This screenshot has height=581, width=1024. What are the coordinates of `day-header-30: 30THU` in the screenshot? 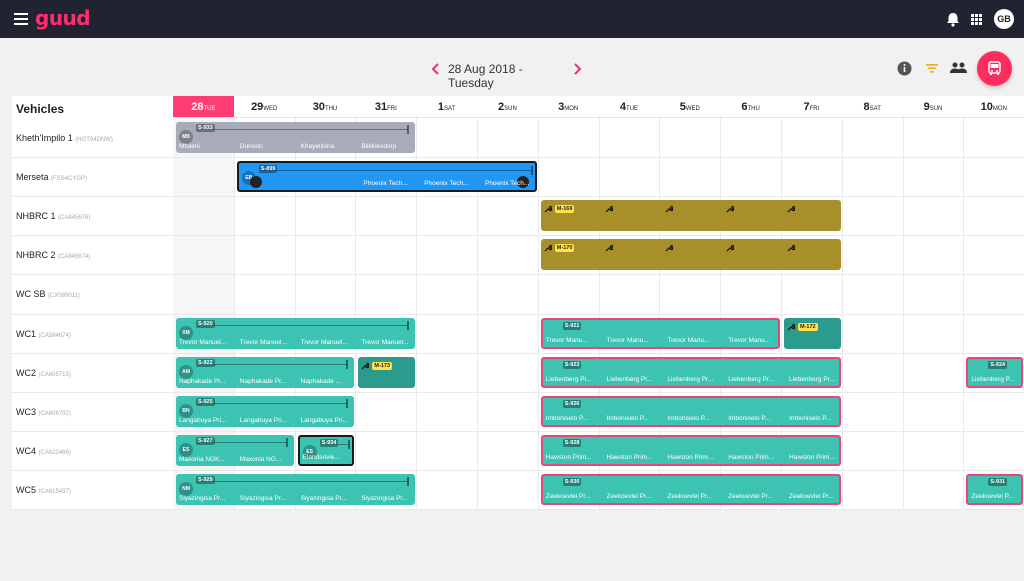 It's located at (325, 107).